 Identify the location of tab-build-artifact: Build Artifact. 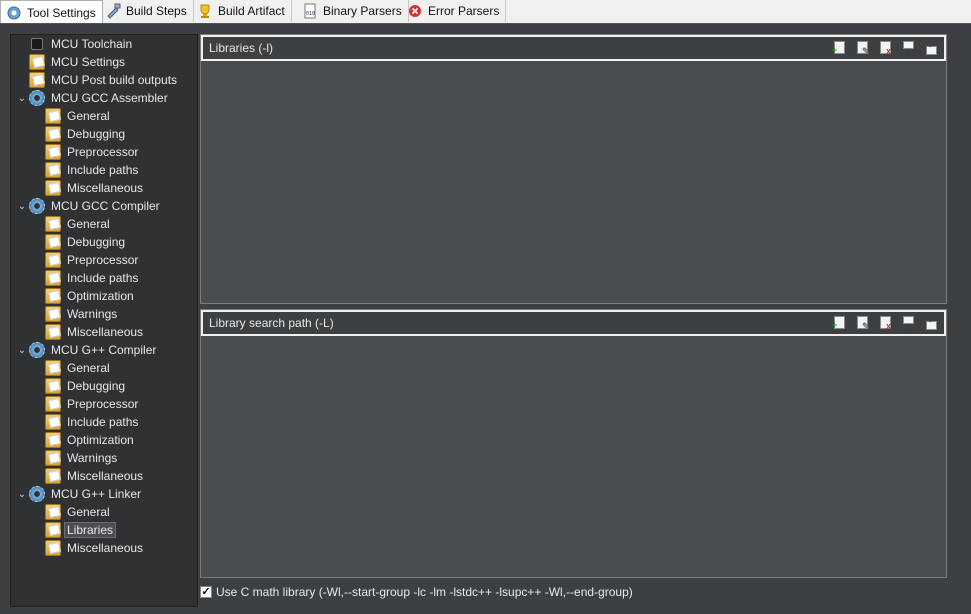
(242, 11).